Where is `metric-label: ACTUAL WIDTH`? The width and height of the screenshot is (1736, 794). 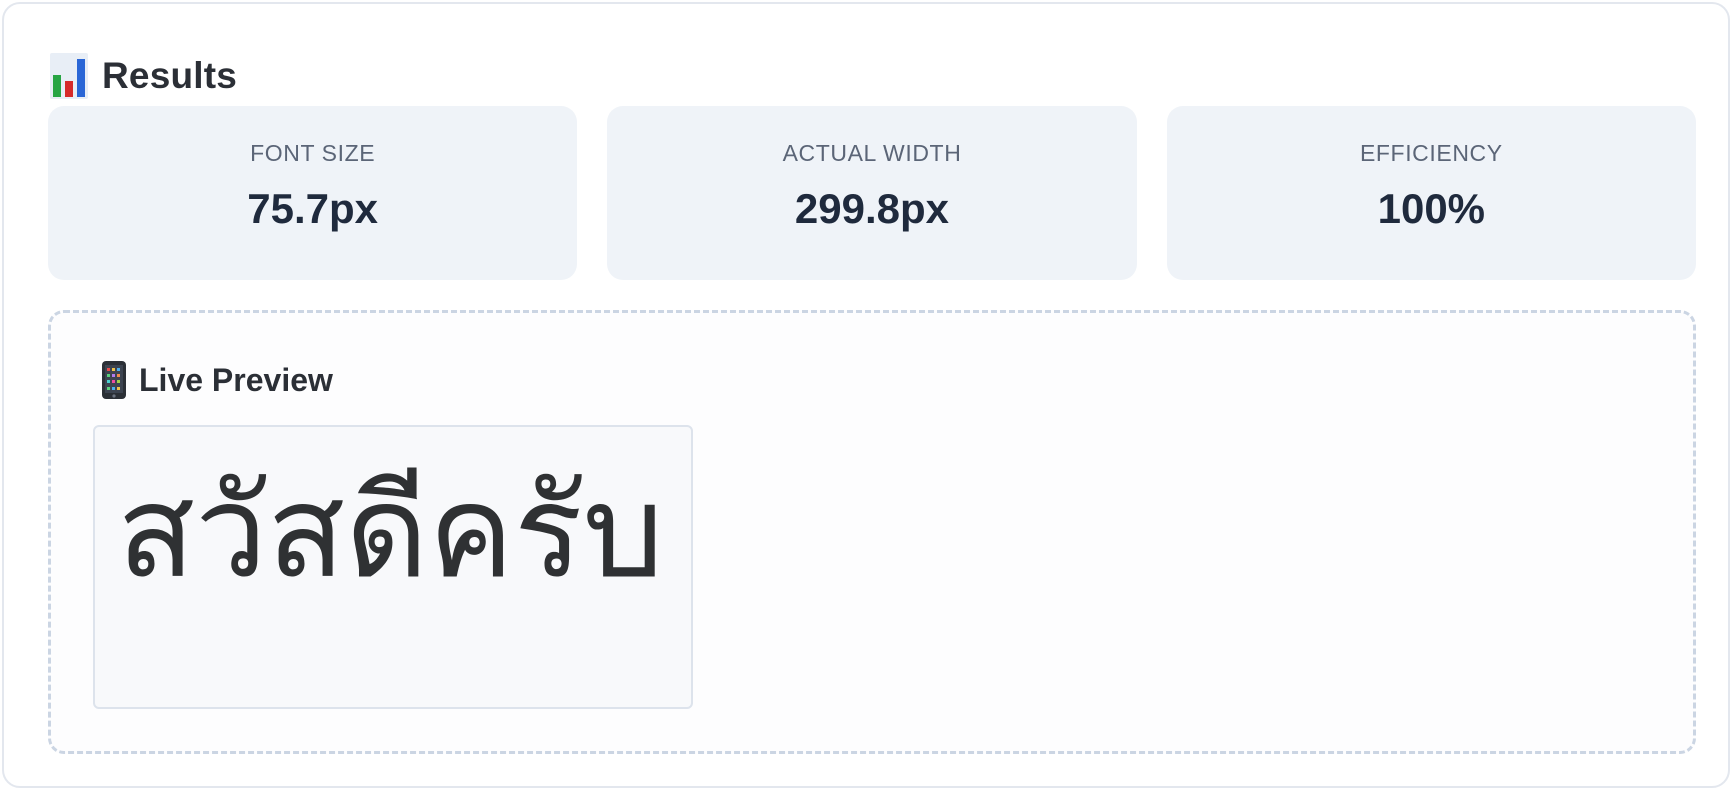
metric-label: ACTUAL WIDTH is located at coordinates (872, 153).